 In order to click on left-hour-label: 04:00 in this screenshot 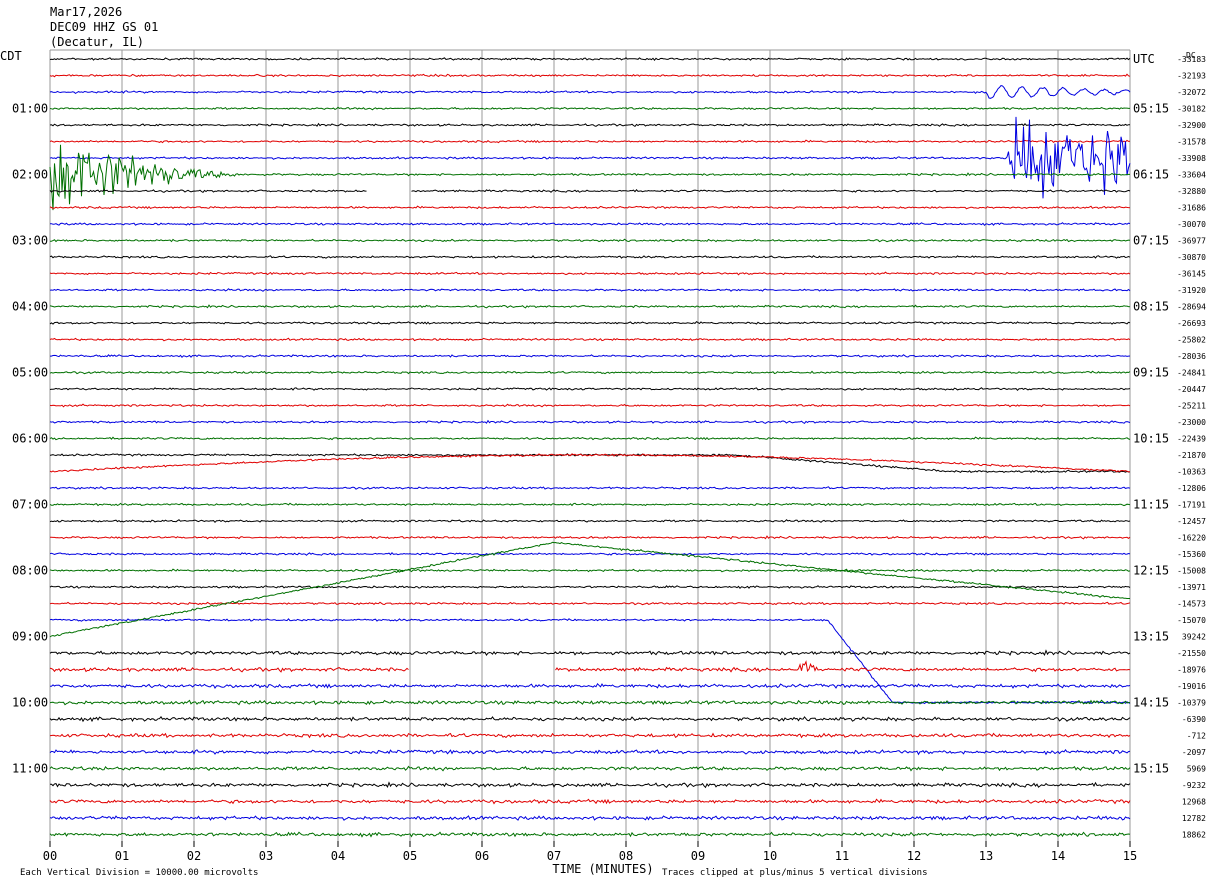, I will do `click(30, 307)`.